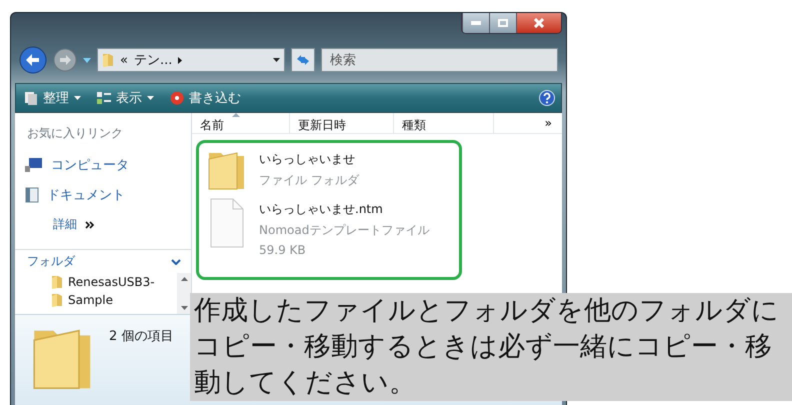 The image size is (792, 405). I want to click on close-icon, so click(539, 23).